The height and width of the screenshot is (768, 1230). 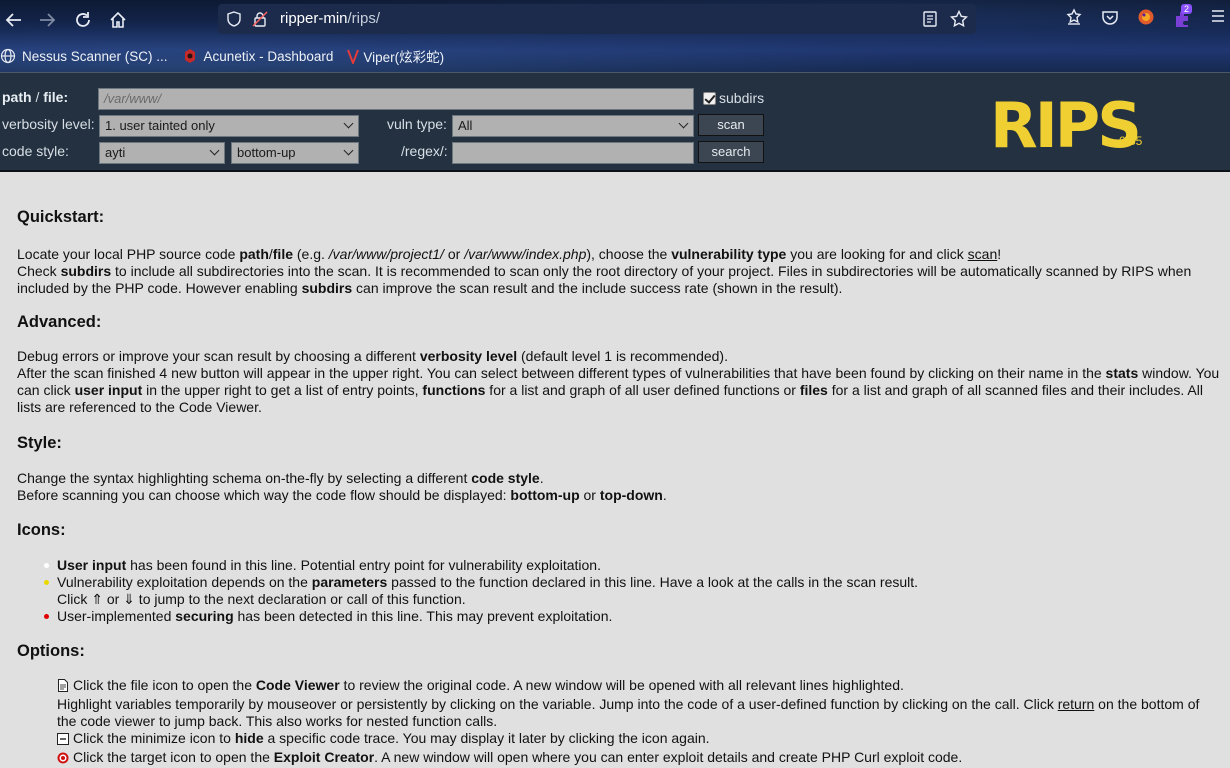 What do you see at coordinates (63, 687) in the screenshot?
I see `file-icon` at bounding box center [63, 687].